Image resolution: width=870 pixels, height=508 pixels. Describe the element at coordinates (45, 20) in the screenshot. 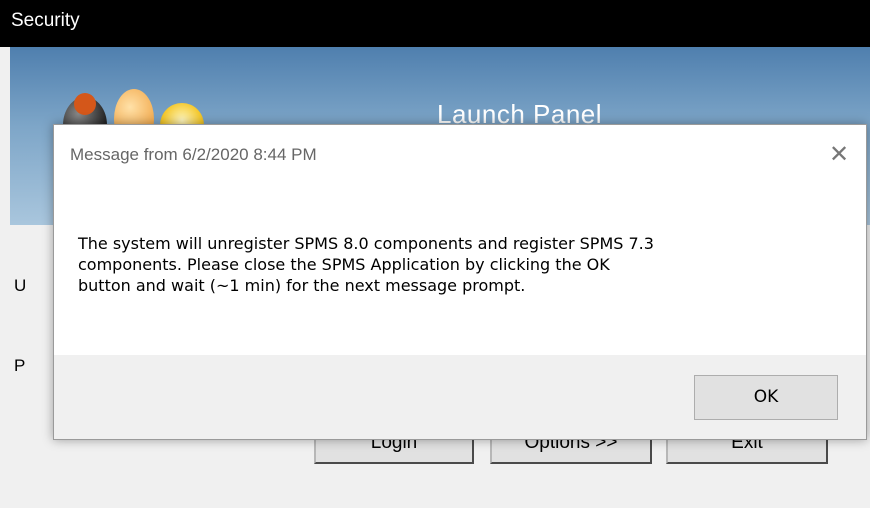

I see `window-title: Security` at that location.